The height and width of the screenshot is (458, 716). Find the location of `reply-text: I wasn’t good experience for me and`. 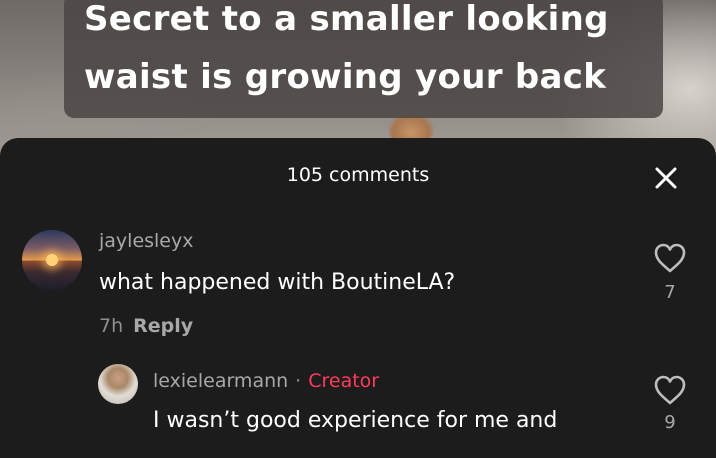

reply-text: I wasn’t good experience for me and is located at coordinates (355, 420).